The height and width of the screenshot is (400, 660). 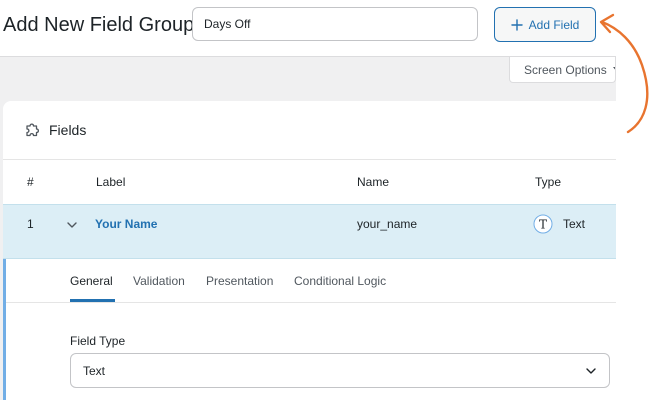 I want to click on right-margin, so click(x=638, y=200).